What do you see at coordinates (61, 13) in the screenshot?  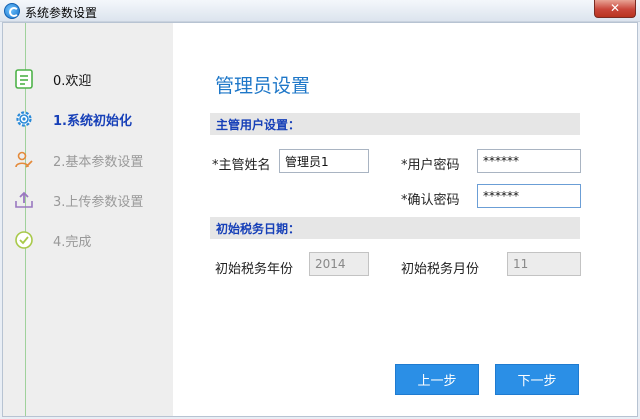 I see `window-title: 系统参数设置` at bounding box center [61, 13].